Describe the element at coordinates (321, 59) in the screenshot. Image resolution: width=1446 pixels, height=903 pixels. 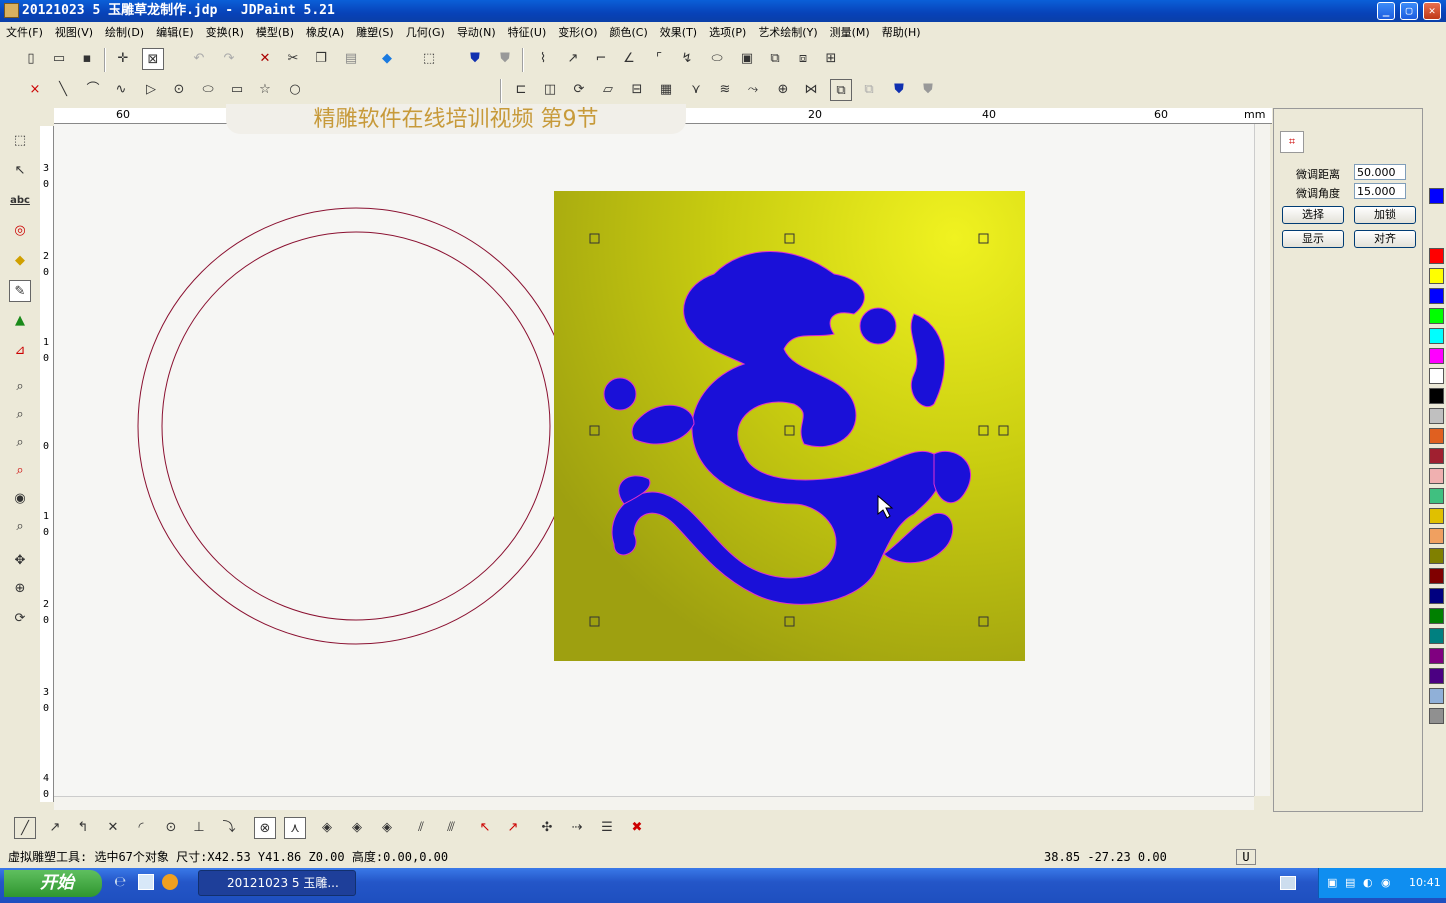
I see `copy-icon: ❐` at that location.